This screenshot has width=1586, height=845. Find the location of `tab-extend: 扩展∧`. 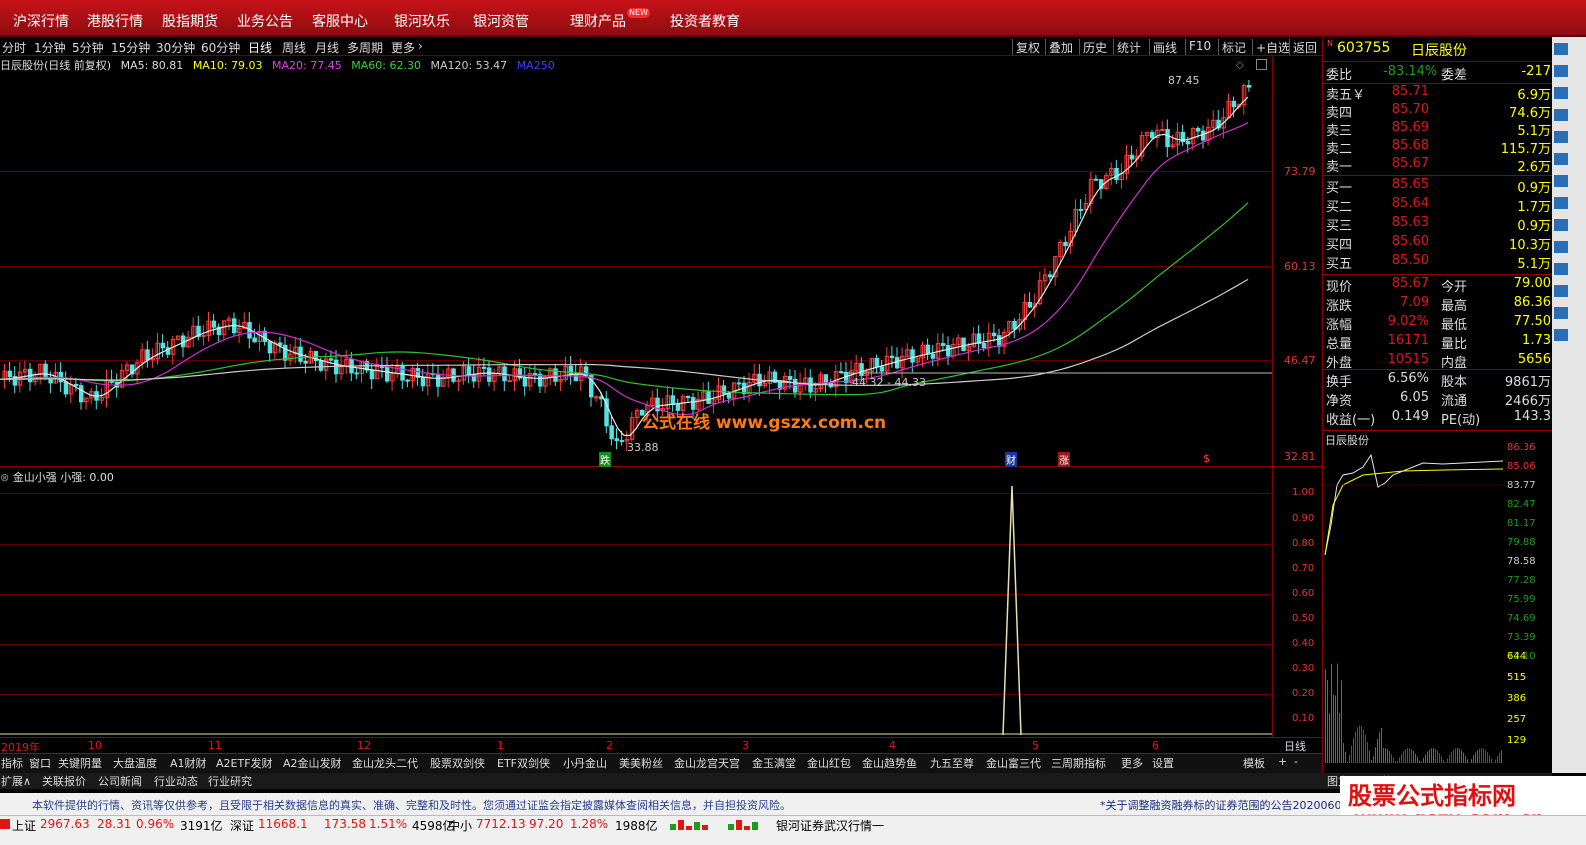

tab-extend: 扩展∧ is located at coordinates (16, 781).